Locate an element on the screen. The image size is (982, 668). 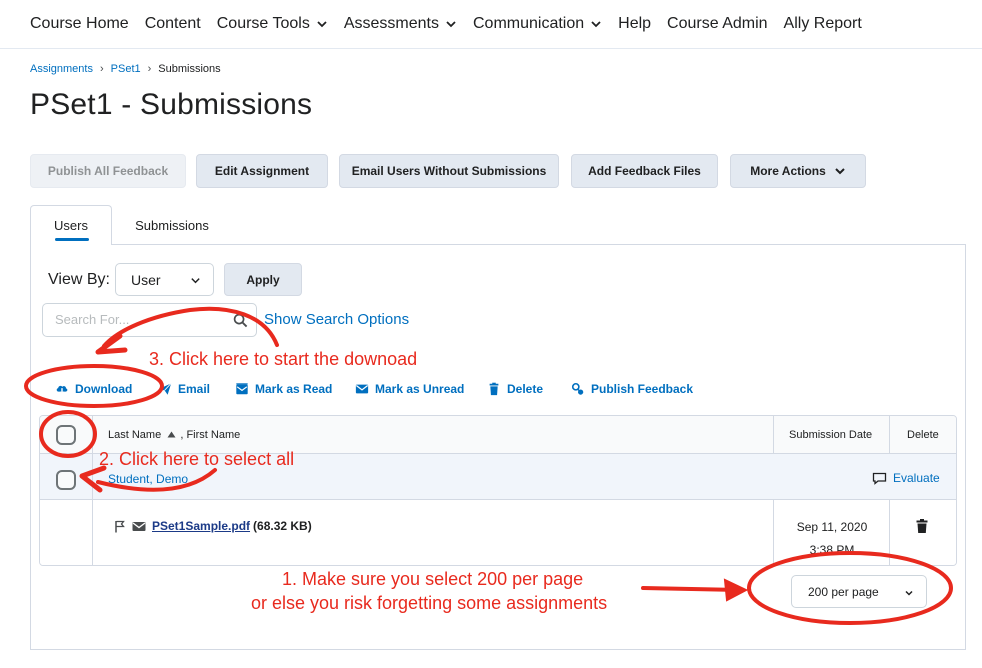
email-users-without-submissions-button: Email Users Without Submissions is located at coordinates (449, 171).